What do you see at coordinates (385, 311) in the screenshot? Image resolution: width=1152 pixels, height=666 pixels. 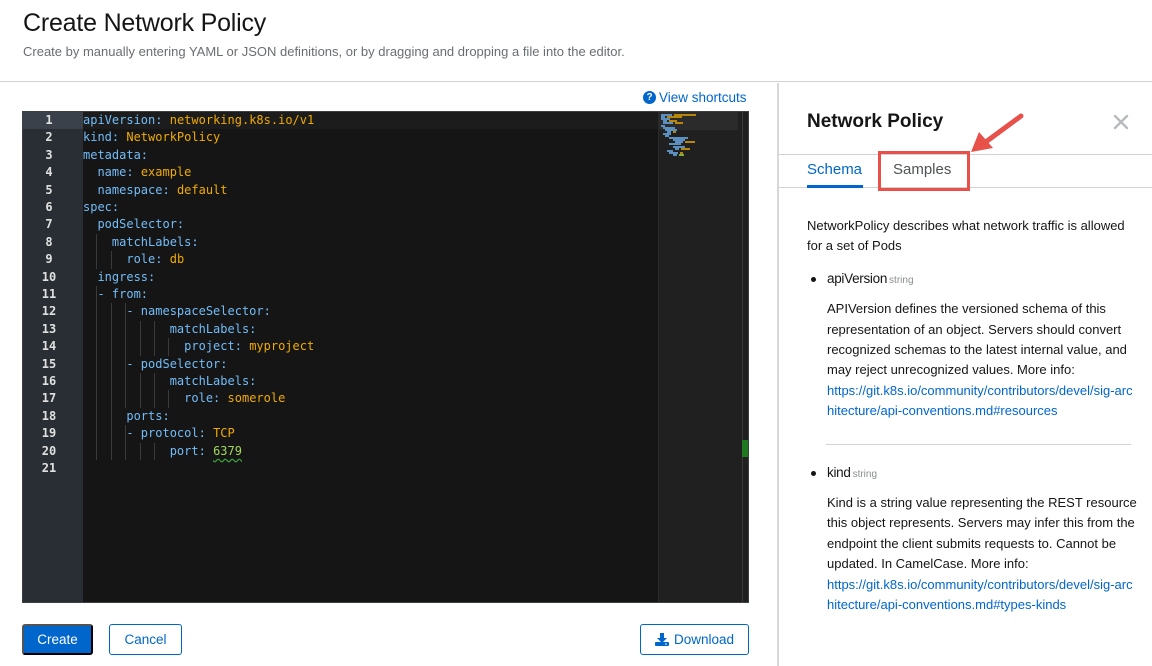 I see `code-line: 12 - namespaceSelector:` at bounding box center [385, 311].